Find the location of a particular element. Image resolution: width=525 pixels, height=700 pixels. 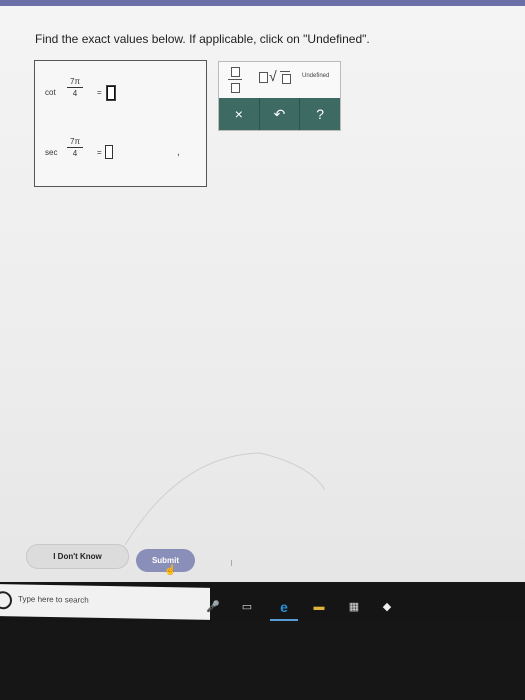

help-icon: ? is located at coordinates (320, 114).